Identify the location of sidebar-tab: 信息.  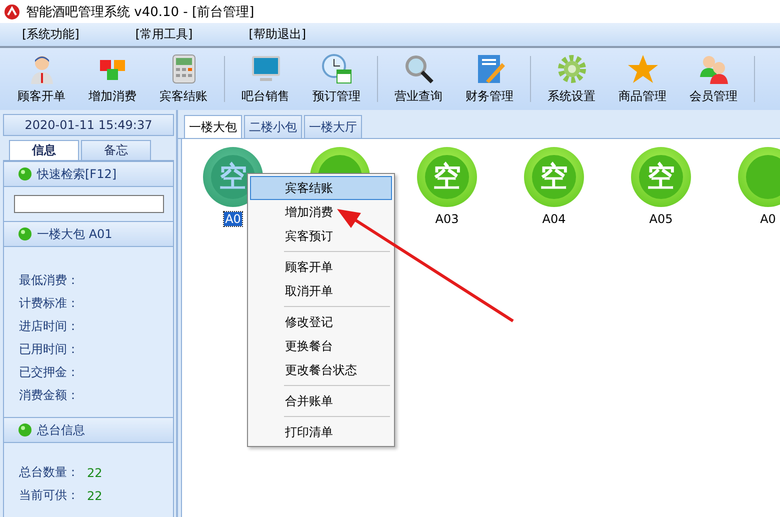
(44, 150).